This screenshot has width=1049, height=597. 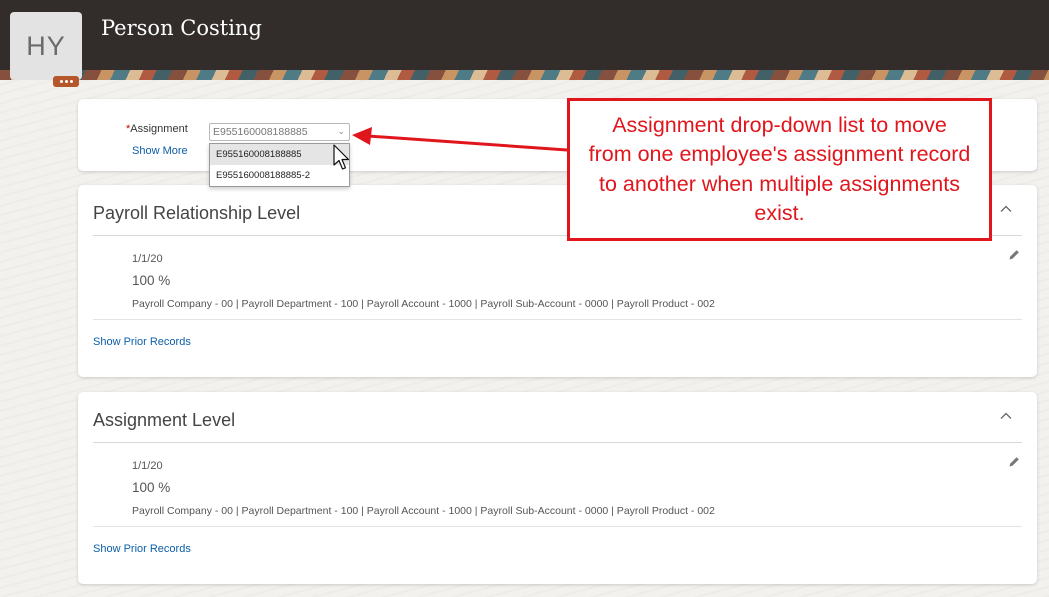 What do you see at coordinates (160, 151) in the screenshot?
I see `show-more-link: Show More` at bounding box center [160, 151].